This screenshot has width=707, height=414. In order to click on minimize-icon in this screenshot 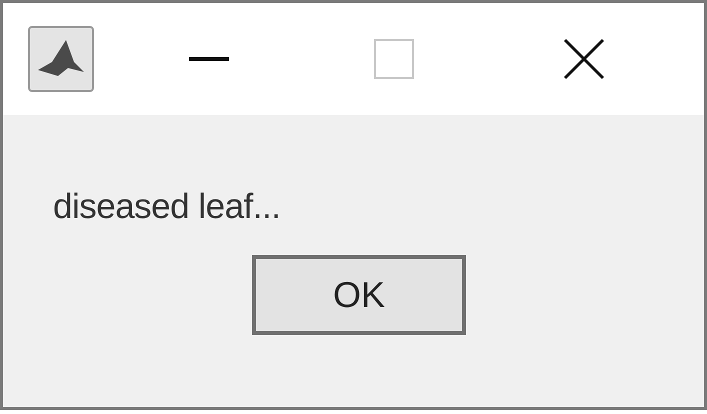, I will do `click(209, 59)`.